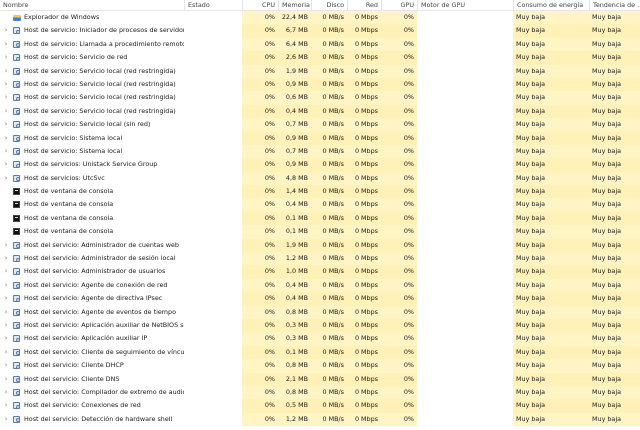 This screenshot has height=430, width=640. Describe the element at coordinates (213, 365) in the screenshot. I see `status-cell` at that location.